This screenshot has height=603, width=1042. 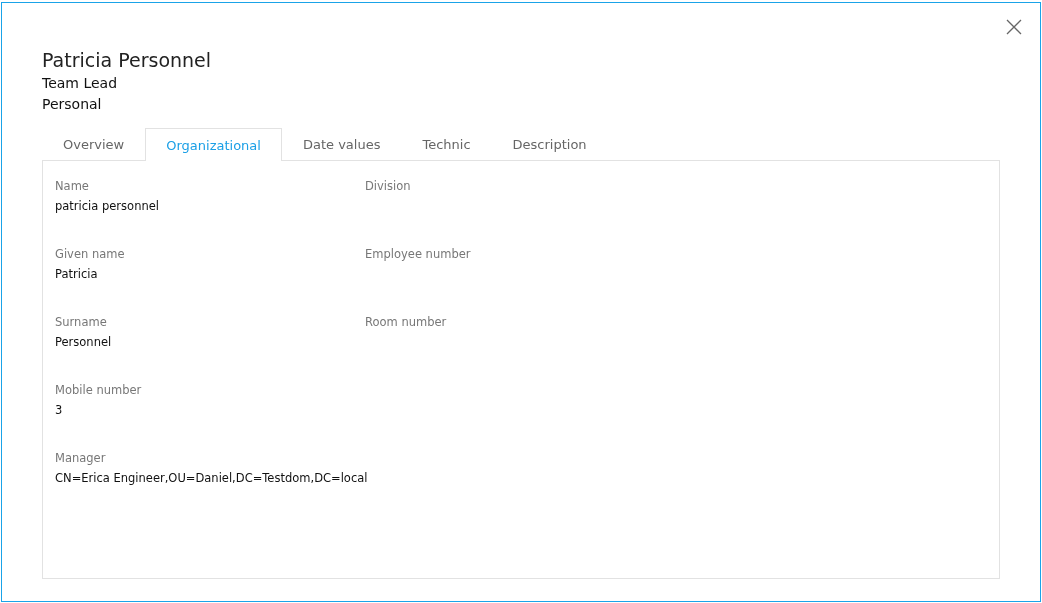 I want to click on tab: Overview, so click(x=94, y=143).